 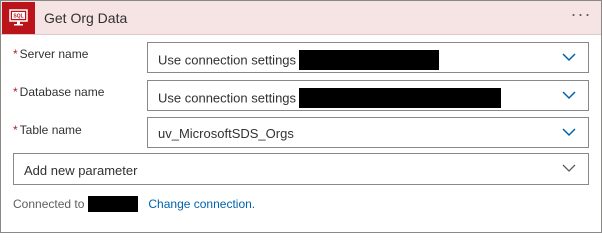 I want to click on sql-server-icon: SQL, so click(x=18, y=18).